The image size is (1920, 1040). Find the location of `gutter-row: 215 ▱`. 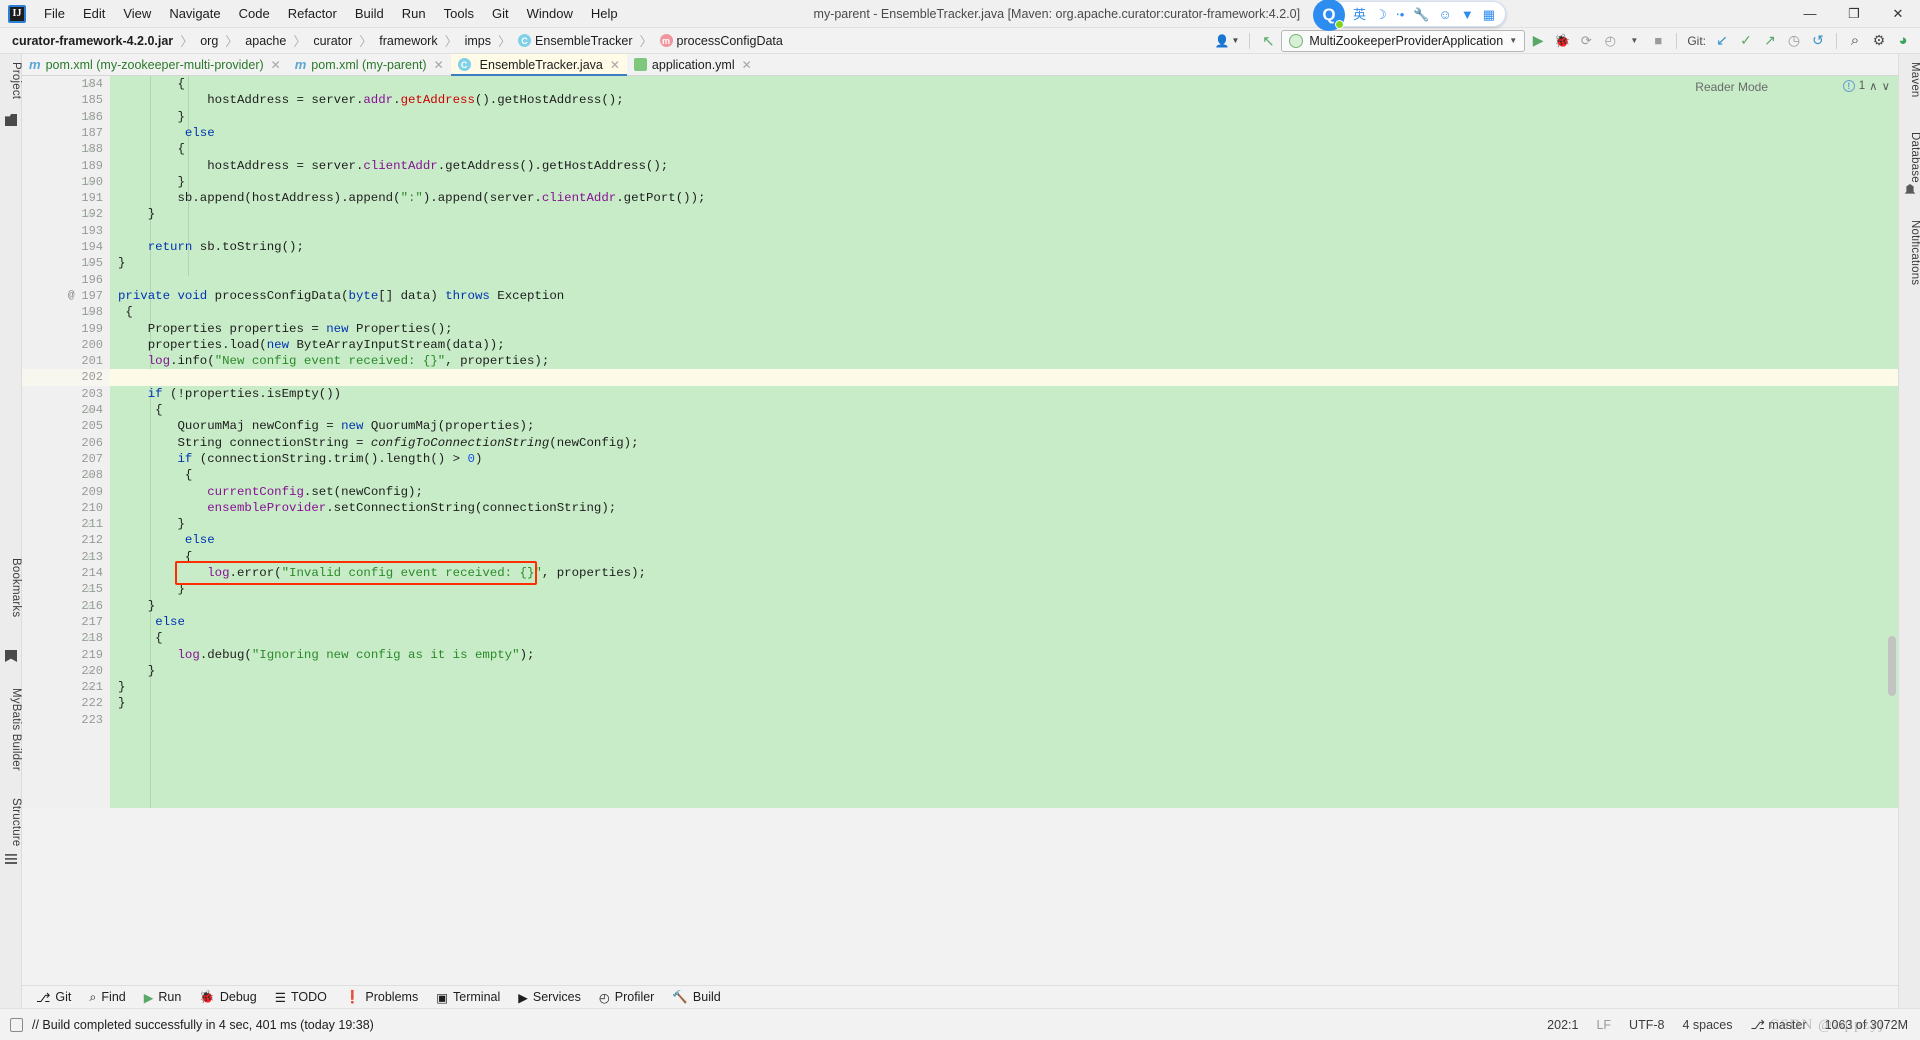

gutter-row: 215 ▱ is located at coordinates (66, 589).